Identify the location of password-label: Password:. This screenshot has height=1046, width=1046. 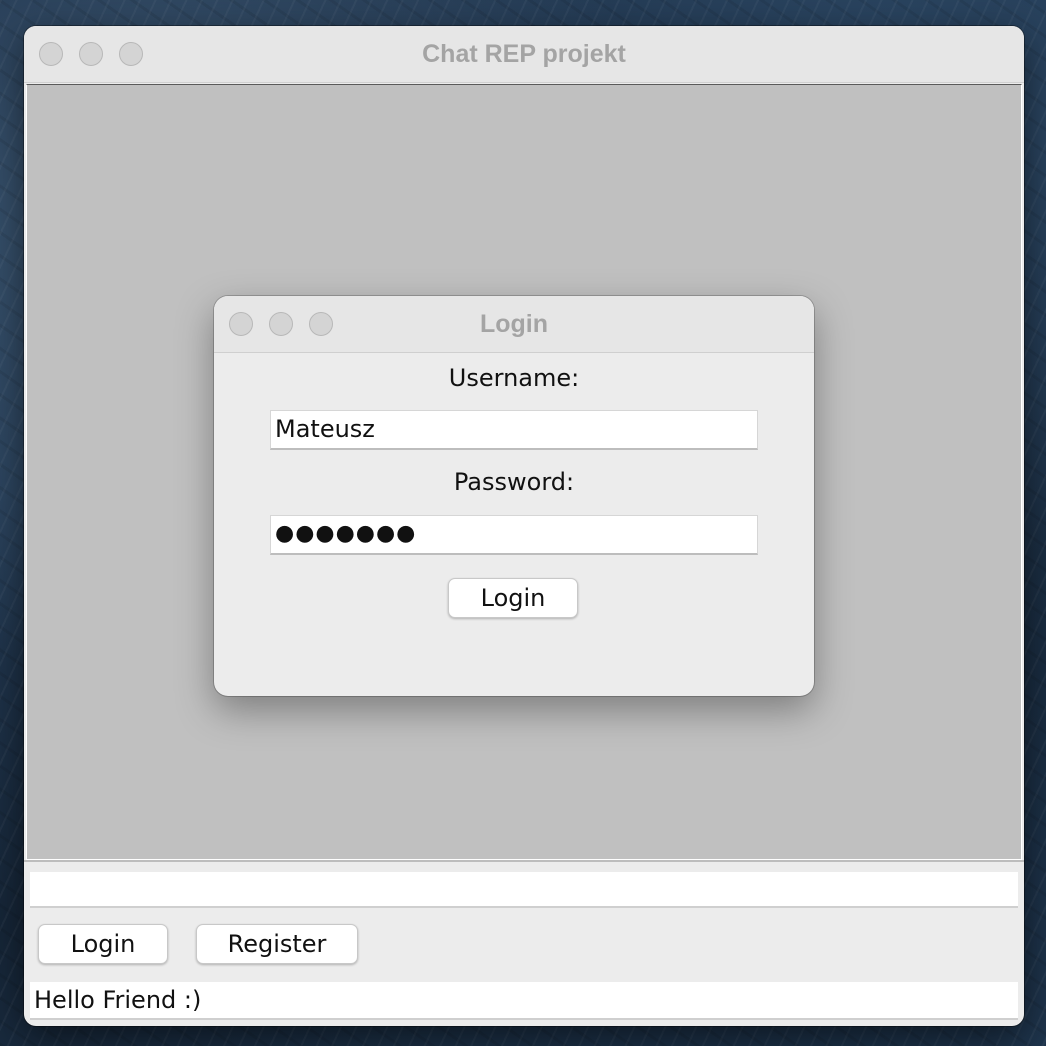
(514, 482).